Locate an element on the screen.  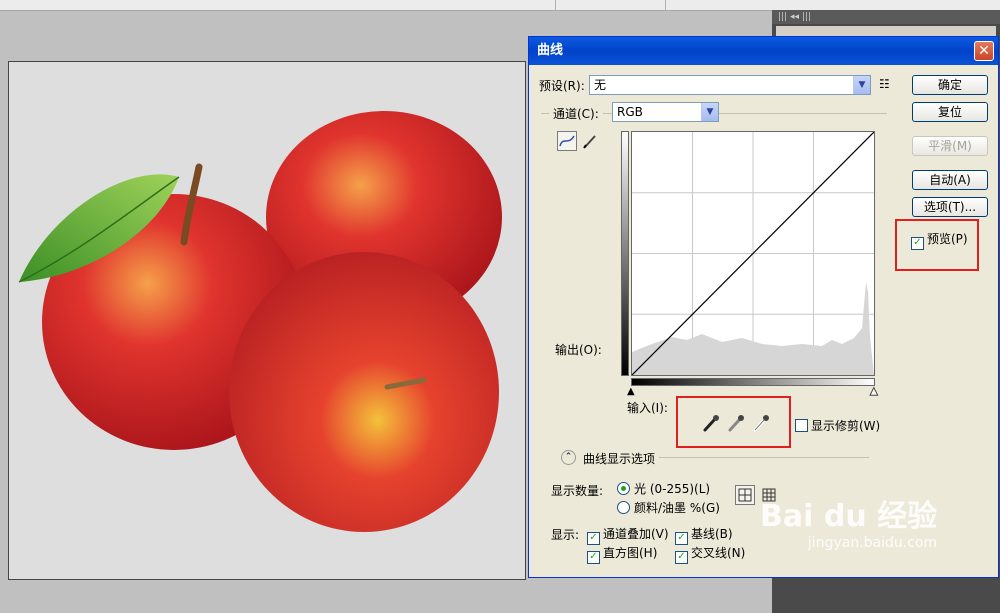
collapse-options-icon: ⌃ is located at coordinates (568, 457).